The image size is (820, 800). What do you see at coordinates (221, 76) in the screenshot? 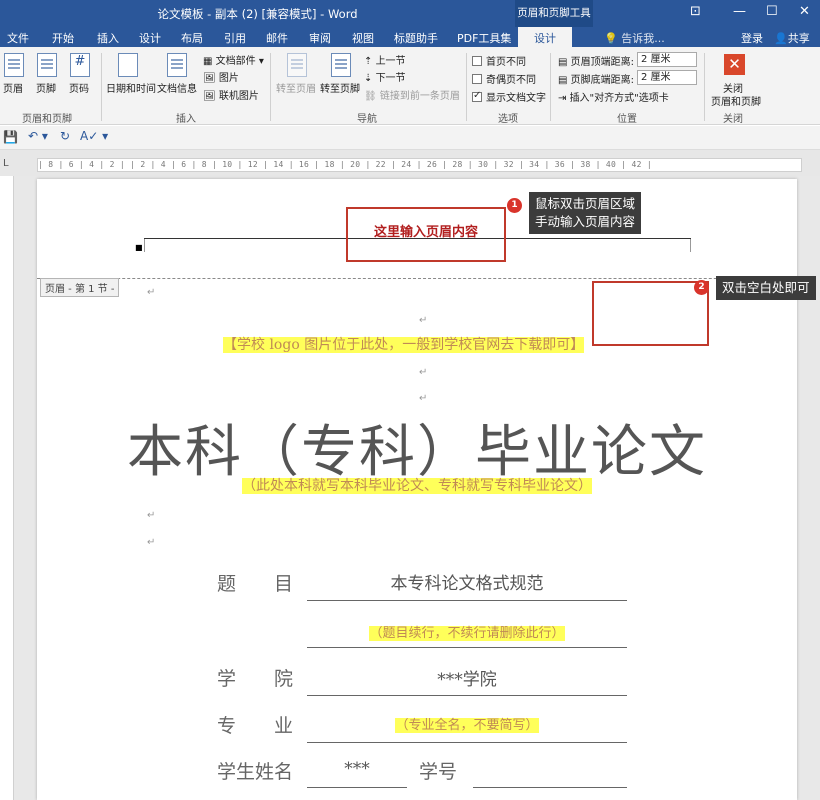
I see `pictures-button: 🖼 图片` at bounding box center [221, 76].